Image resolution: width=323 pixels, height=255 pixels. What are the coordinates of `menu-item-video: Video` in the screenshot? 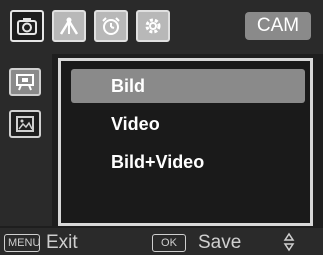 It's located at (188, 124).